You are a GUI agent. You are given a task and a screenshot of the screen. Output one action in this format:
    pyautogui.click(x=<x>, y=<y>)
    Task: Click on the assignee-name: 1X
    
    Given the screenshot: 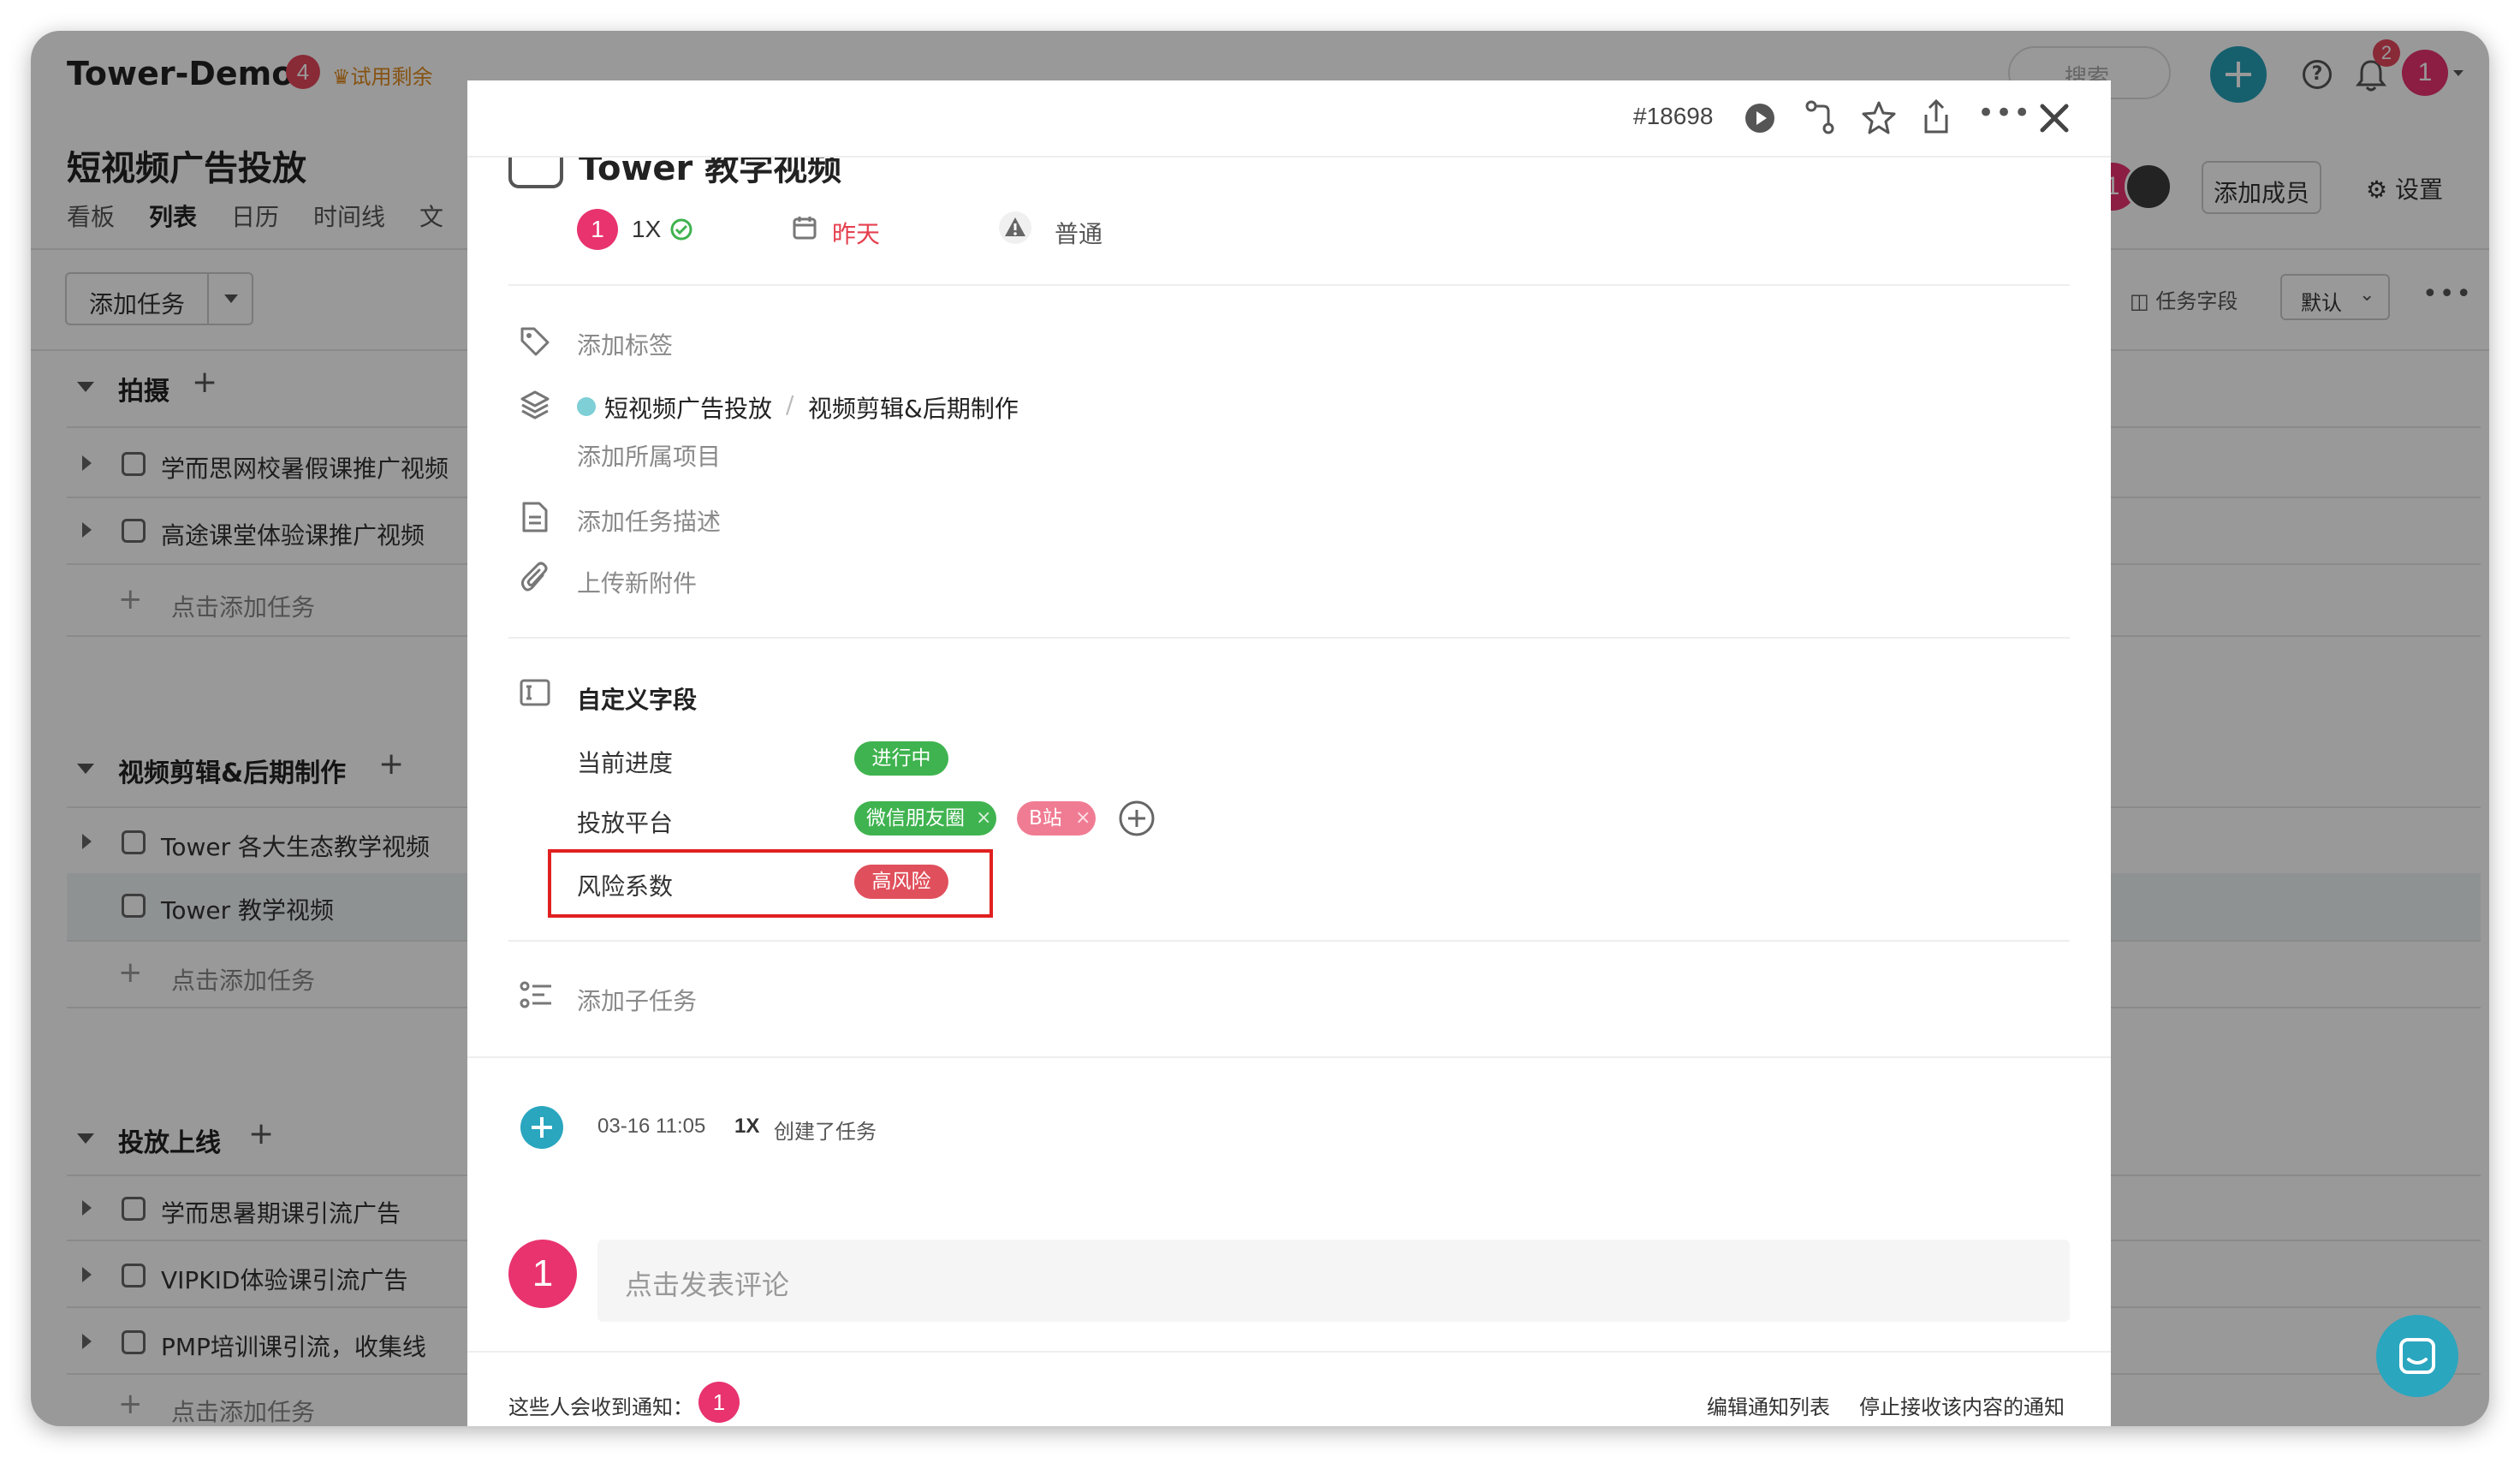 What is the action you would take?
    pyautogui.click(x=646, y=229)
    